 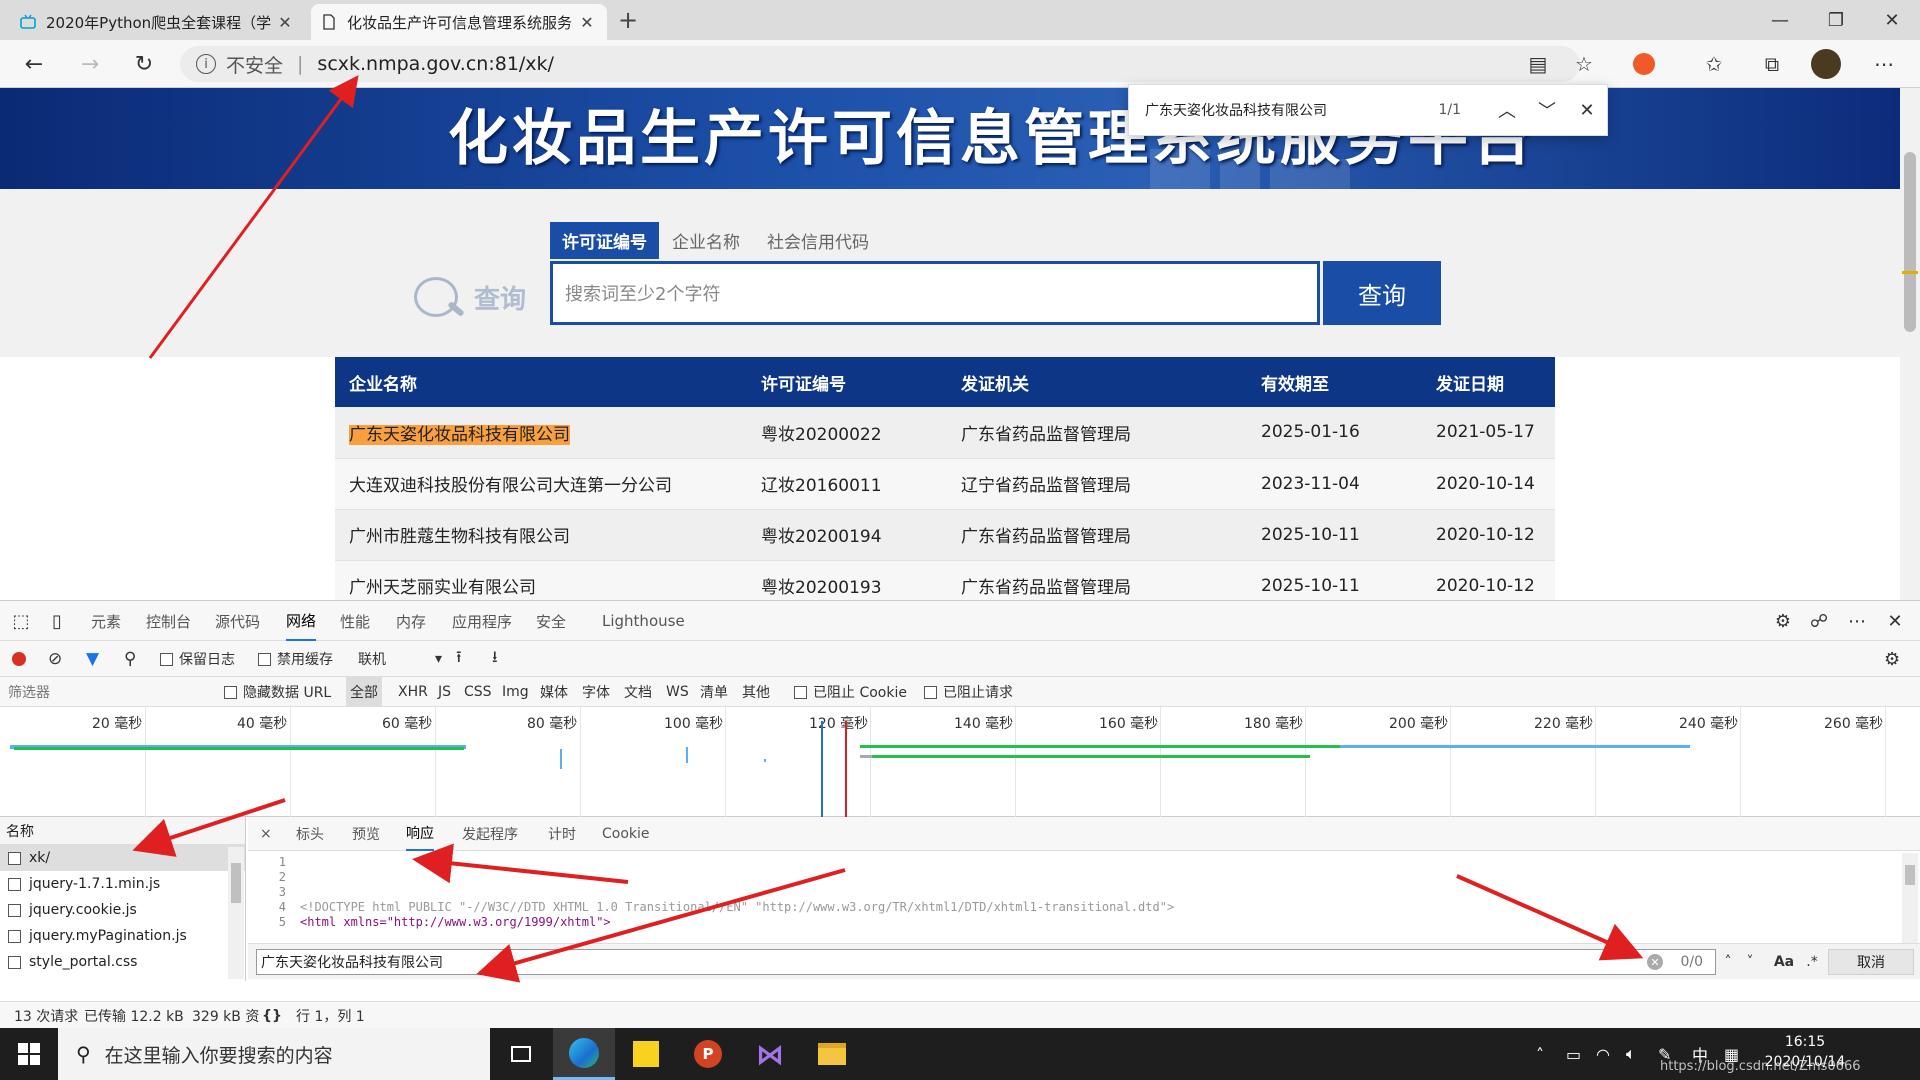 What do you see at coordinates (604, 240) in the screenshot?
I see `tab-license-number: 许可证编号` at bounding box center [604, 240].